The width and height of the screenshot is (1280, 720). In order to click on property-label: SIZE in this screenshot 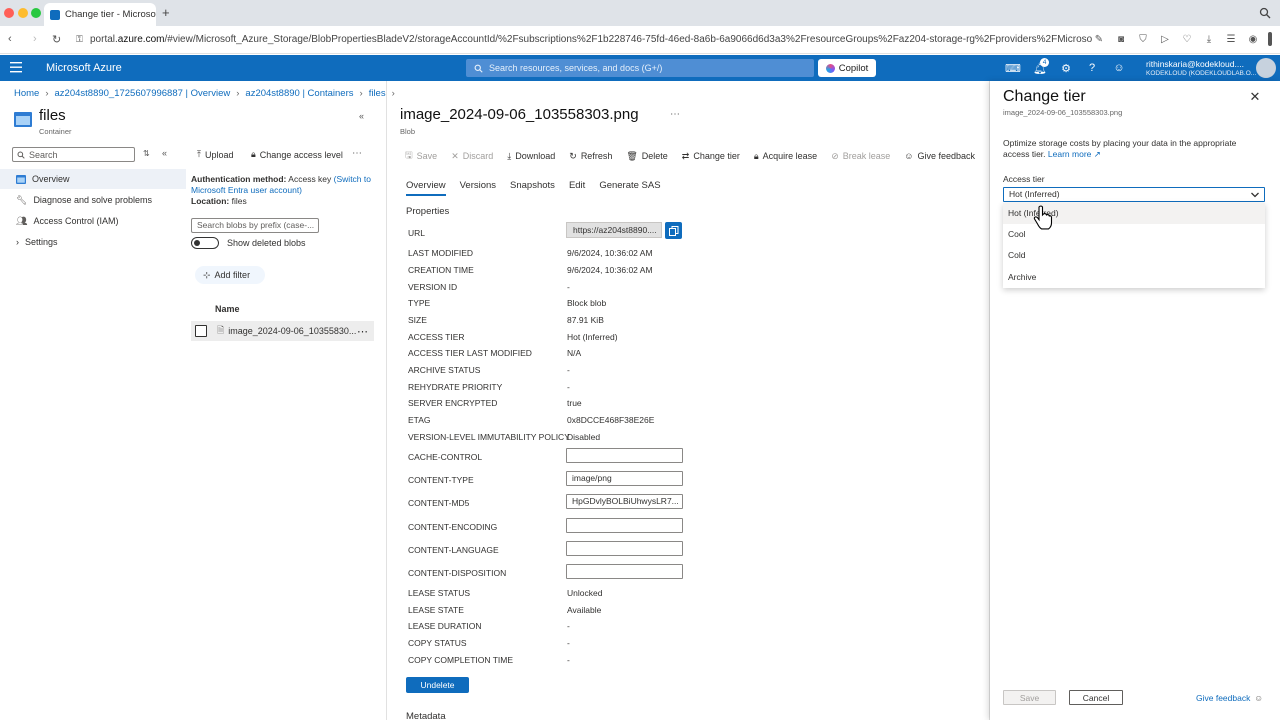, I will do `click(417, 320)`.